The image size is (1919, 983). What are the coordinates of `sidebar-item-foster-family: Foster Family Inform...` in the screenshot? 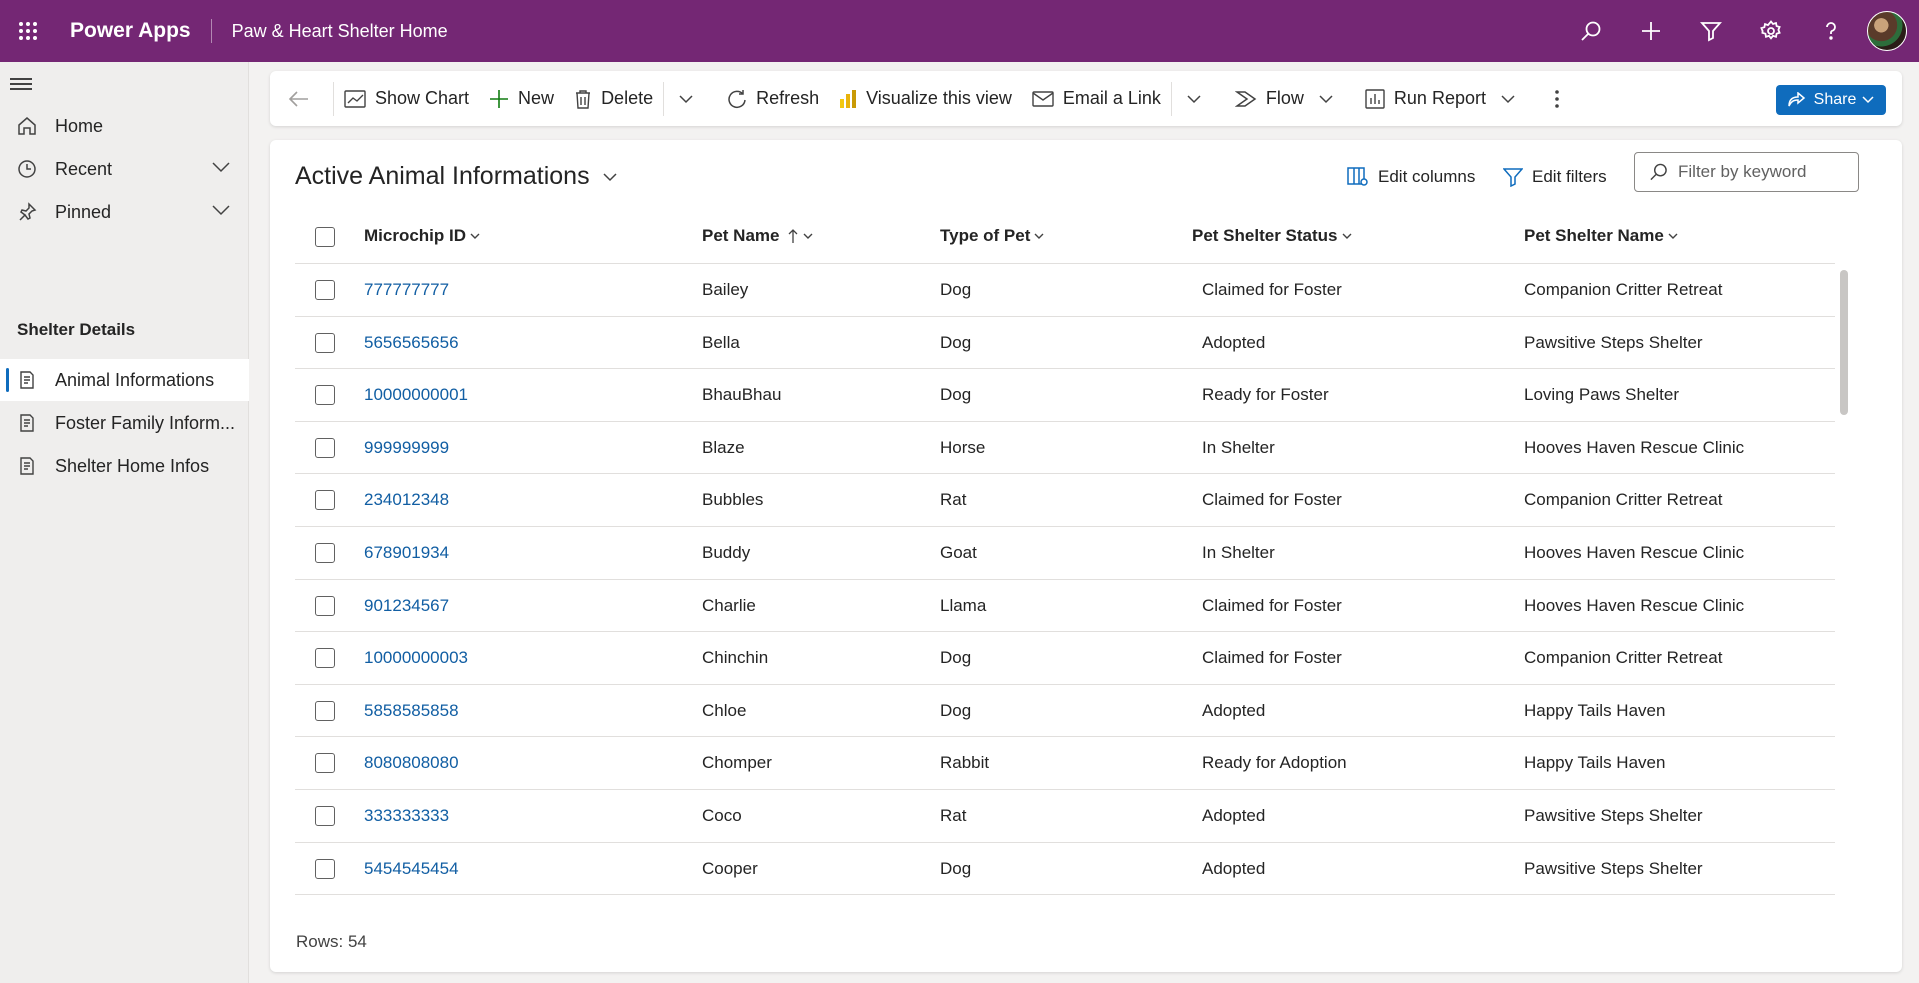 It's located at (124, 423).